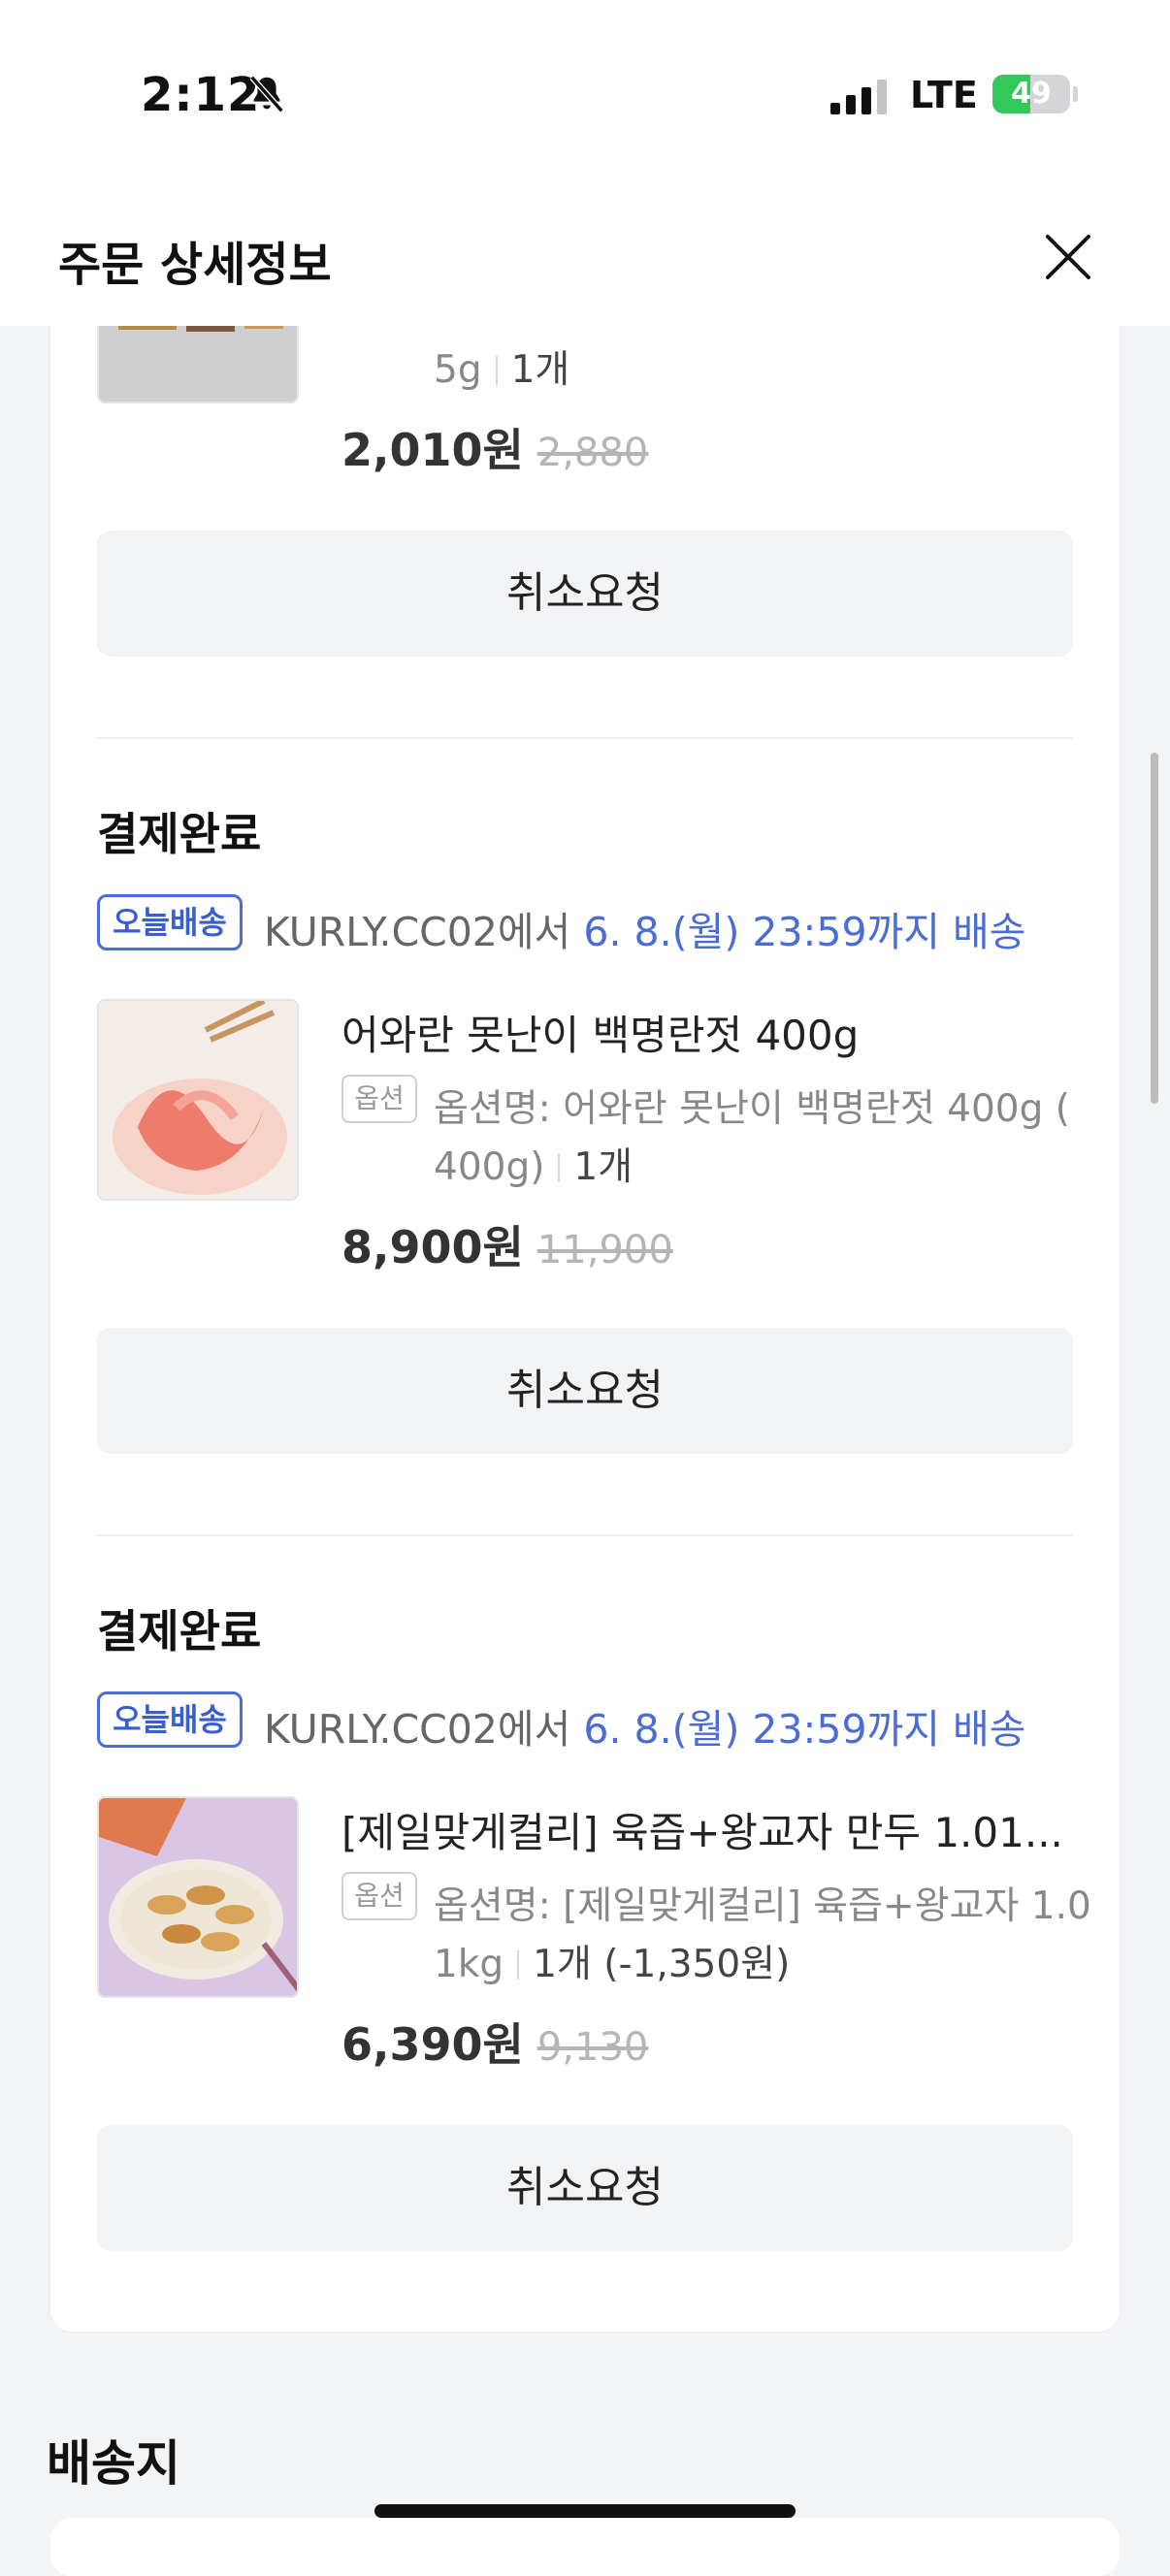  I want to click on product-name: 어와란 못난이 백명란젓 400g, so click(710, 1032).